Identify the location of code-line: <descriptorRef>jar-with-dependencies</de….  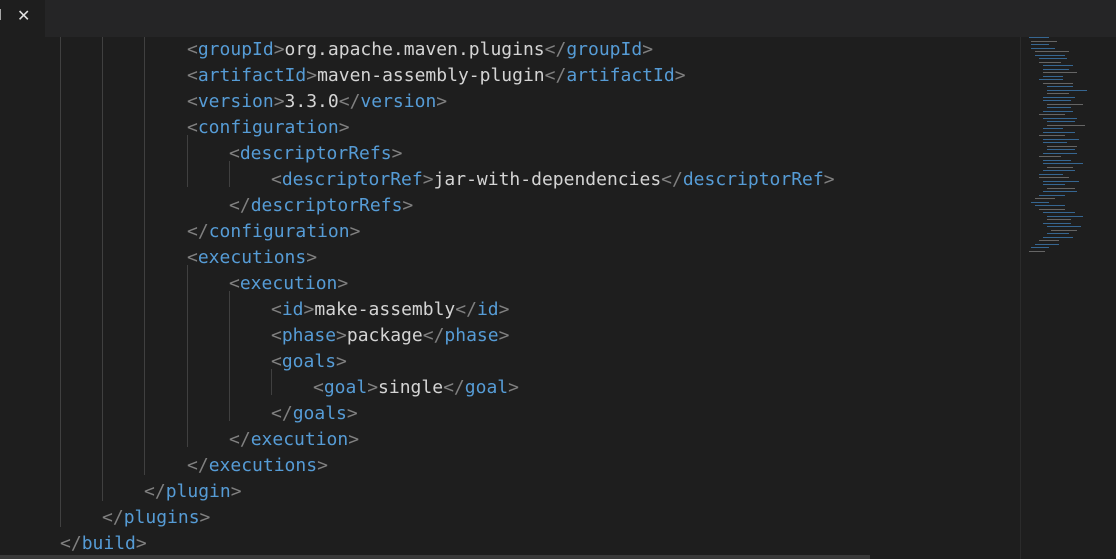
(553, 179).